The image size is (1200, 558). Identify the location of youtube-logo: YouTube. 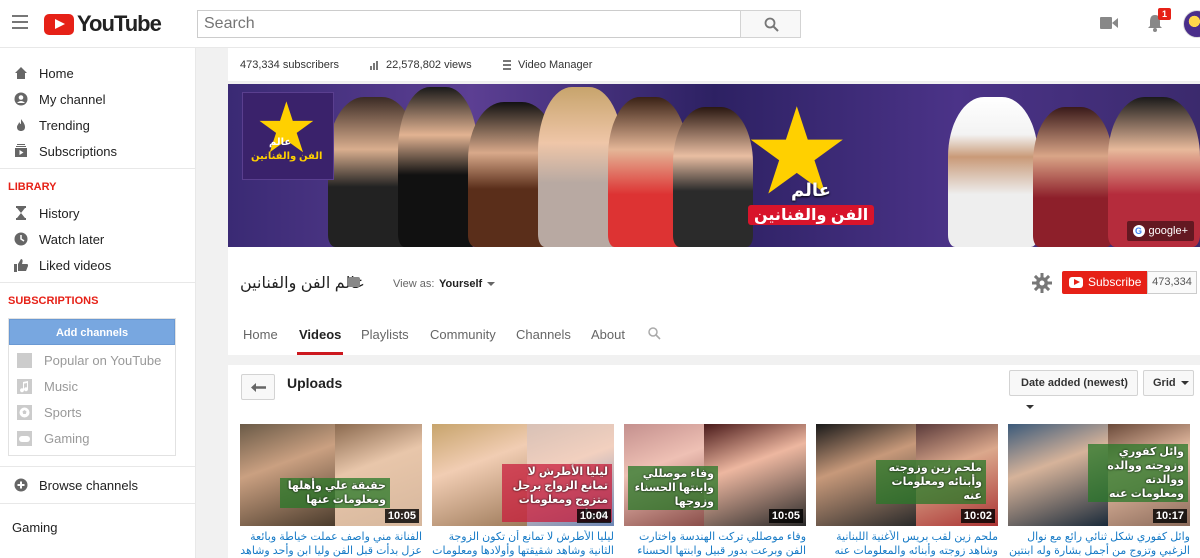
(103, 23).